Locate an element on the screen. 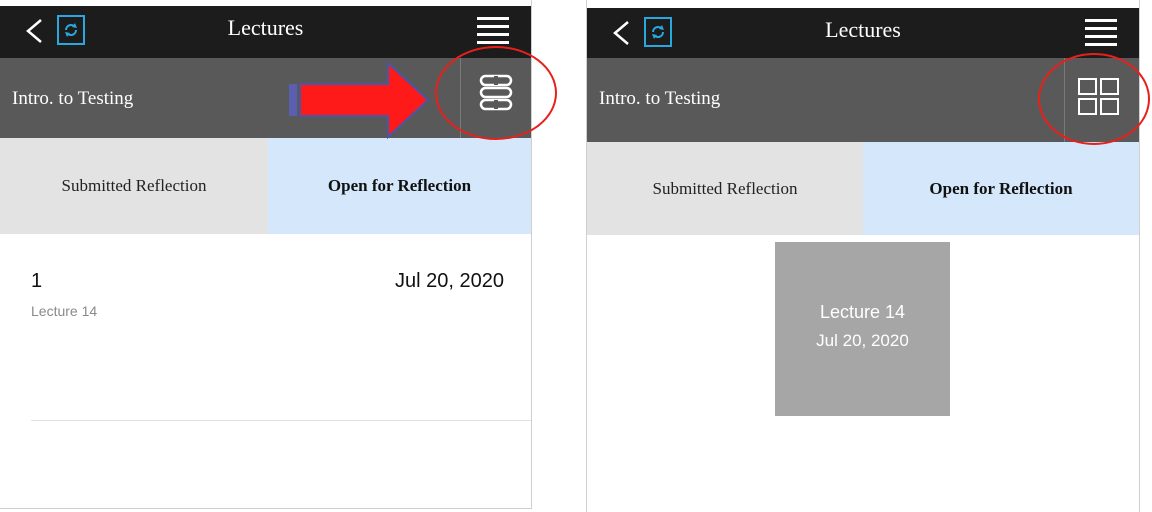 The height and width of the screenshot is (512, 1152). right-highlight-circle is located at coordinates (1094, 99).